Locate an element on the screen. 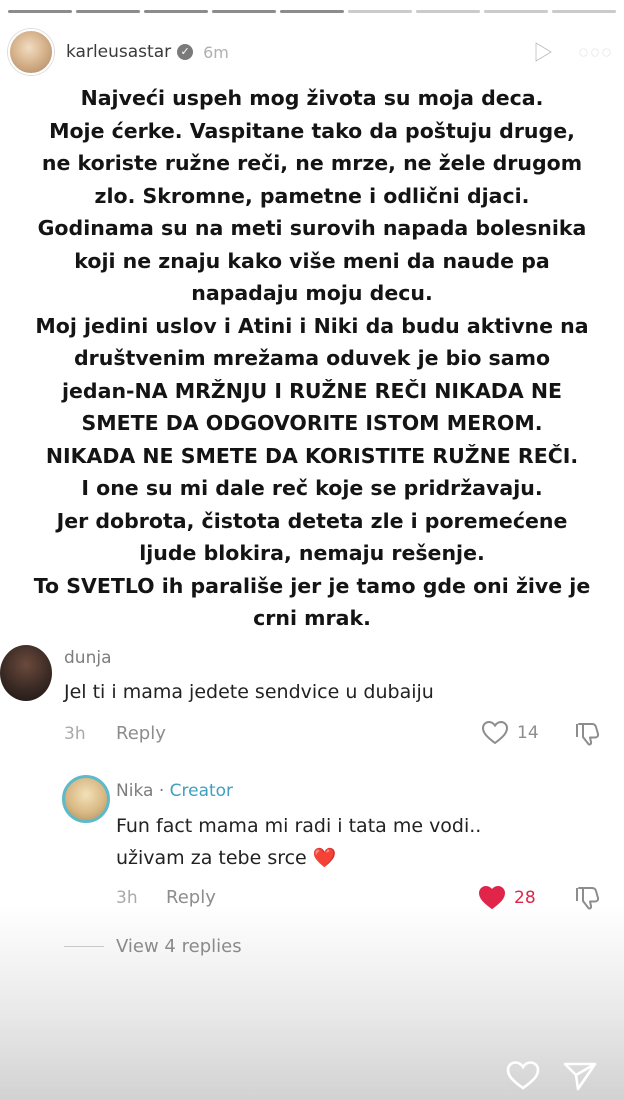 The image size is (624, 1100). story-line: NIKADA NE SMETE DA KORISTITE RUŽNE REČI. is located at coordinates (312, 455).